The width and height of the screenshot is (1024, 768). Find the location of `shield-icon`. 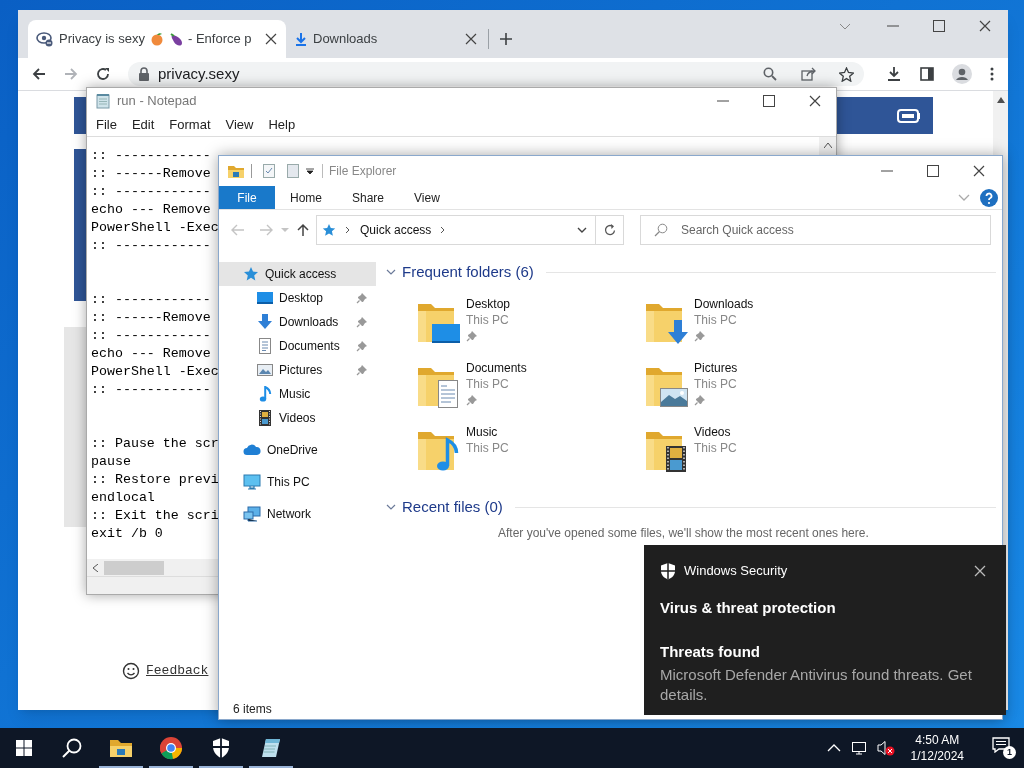

shield-icon is located at coordinates (221, 748).